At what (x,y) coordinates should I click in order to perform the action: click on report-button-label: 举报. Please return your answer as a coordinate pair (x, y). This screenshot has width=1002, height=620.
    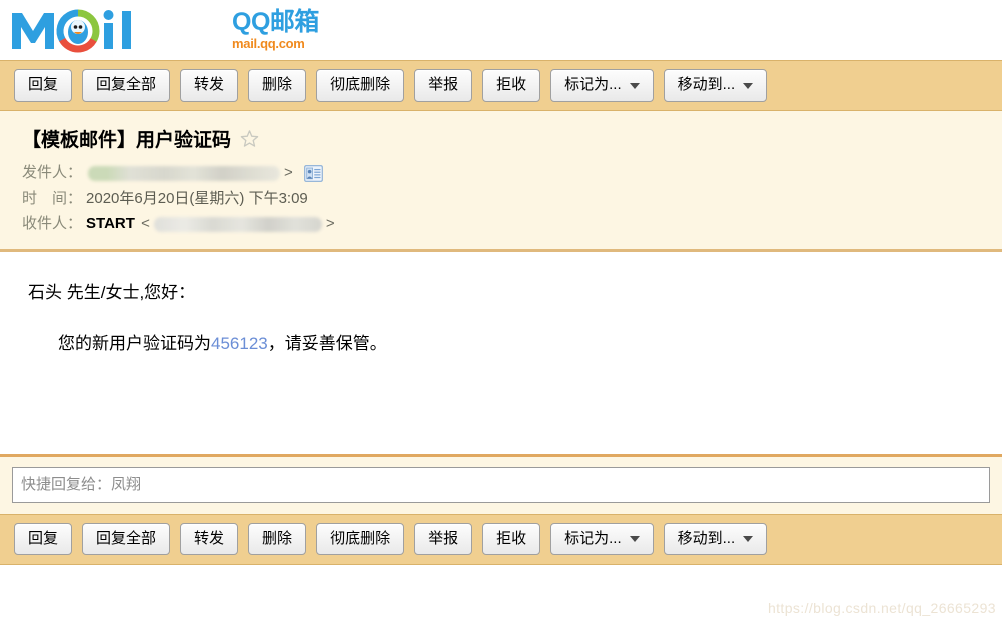
    Looking at the image, I should click on (443, 85).